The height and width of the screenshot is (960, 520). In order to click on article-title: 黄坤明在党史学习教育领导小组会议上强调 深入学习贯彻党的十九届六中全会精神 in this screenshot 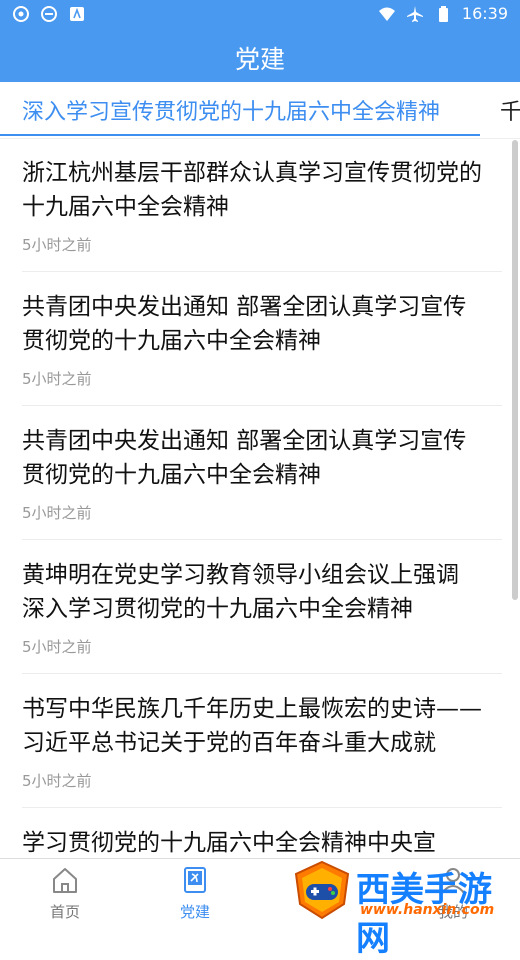, I will do `click(240, 592)`.